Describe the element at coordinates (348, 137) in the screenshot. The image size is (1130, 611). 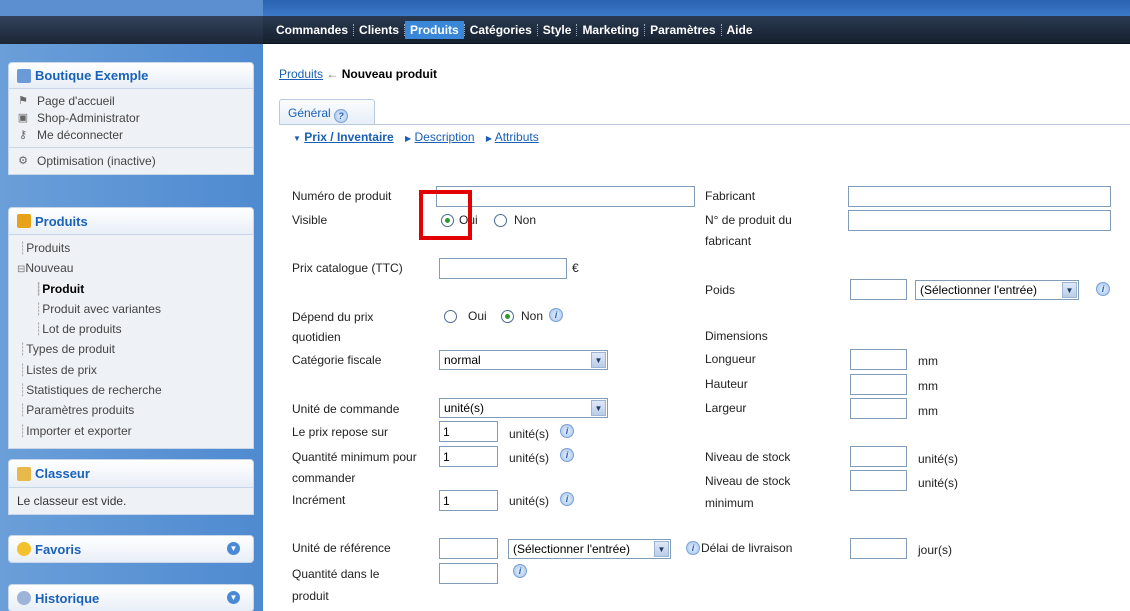
I see `subtab-prix-inventaire: Prix / Inventaire` at that location.